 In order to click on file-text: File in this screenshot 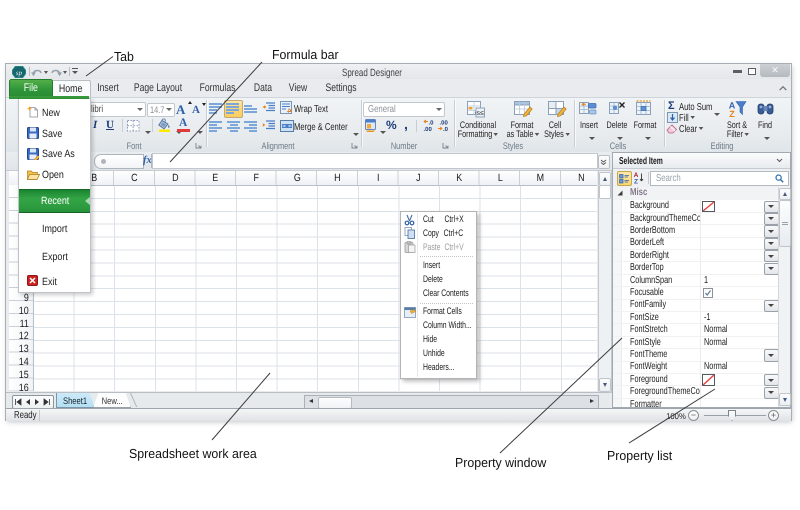, I will do `click(31, 88)`.